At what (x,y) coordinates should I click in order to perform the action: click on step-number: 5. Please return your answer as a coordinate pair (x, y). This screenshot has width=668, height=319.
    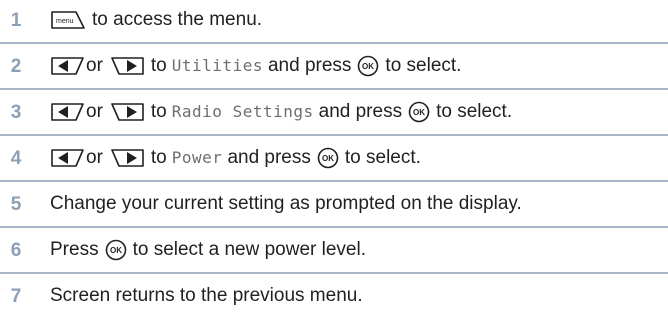
    Looking at the image, I should click on (16, 204).